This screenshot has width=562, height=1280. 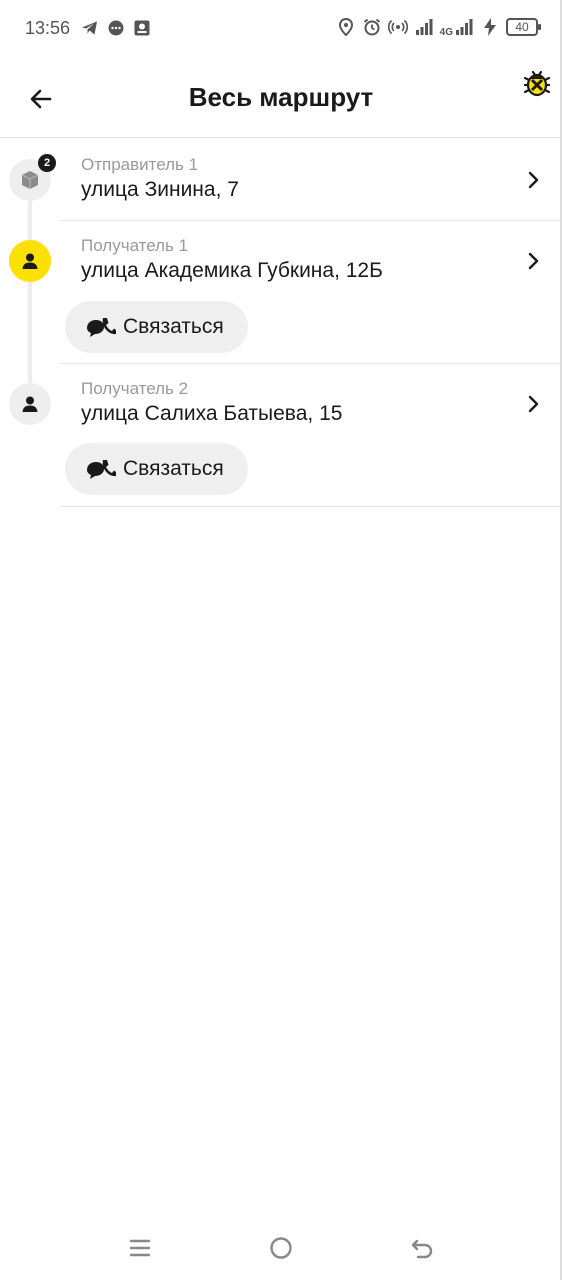 What do you see at coordinates (140, 164) in the screenshot?
I see `stop-label: Отправитель 1` at bounding box center [140, 164].